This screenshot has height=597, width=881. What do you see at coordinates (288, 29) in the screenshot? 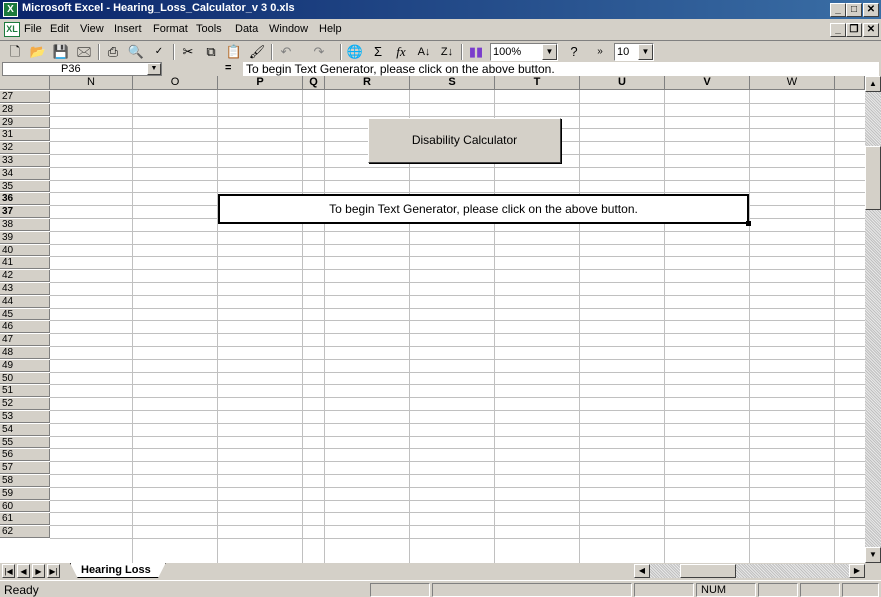
I see `menu-window: Window` at bounding box center [288, 29].